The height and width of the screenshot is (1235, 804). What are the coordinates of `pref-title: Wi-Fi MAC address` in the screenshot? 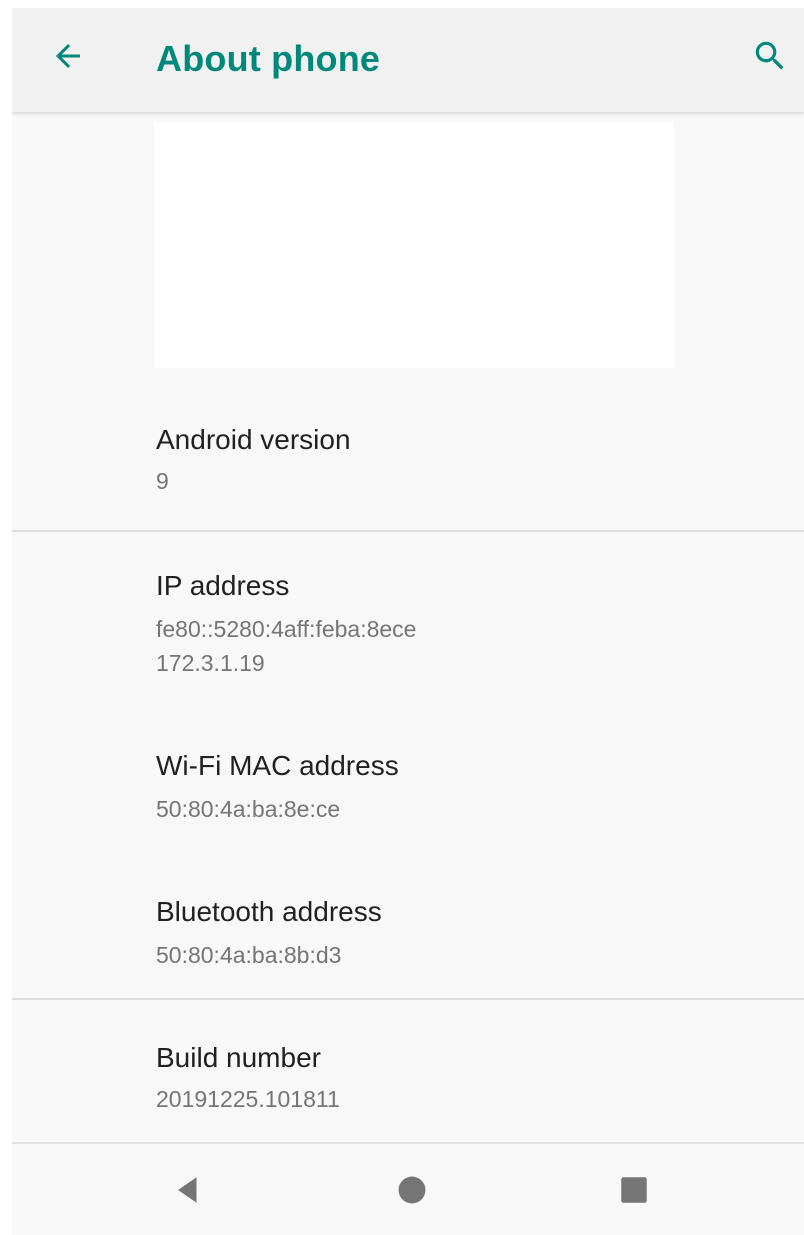 It's located at (277, 765).